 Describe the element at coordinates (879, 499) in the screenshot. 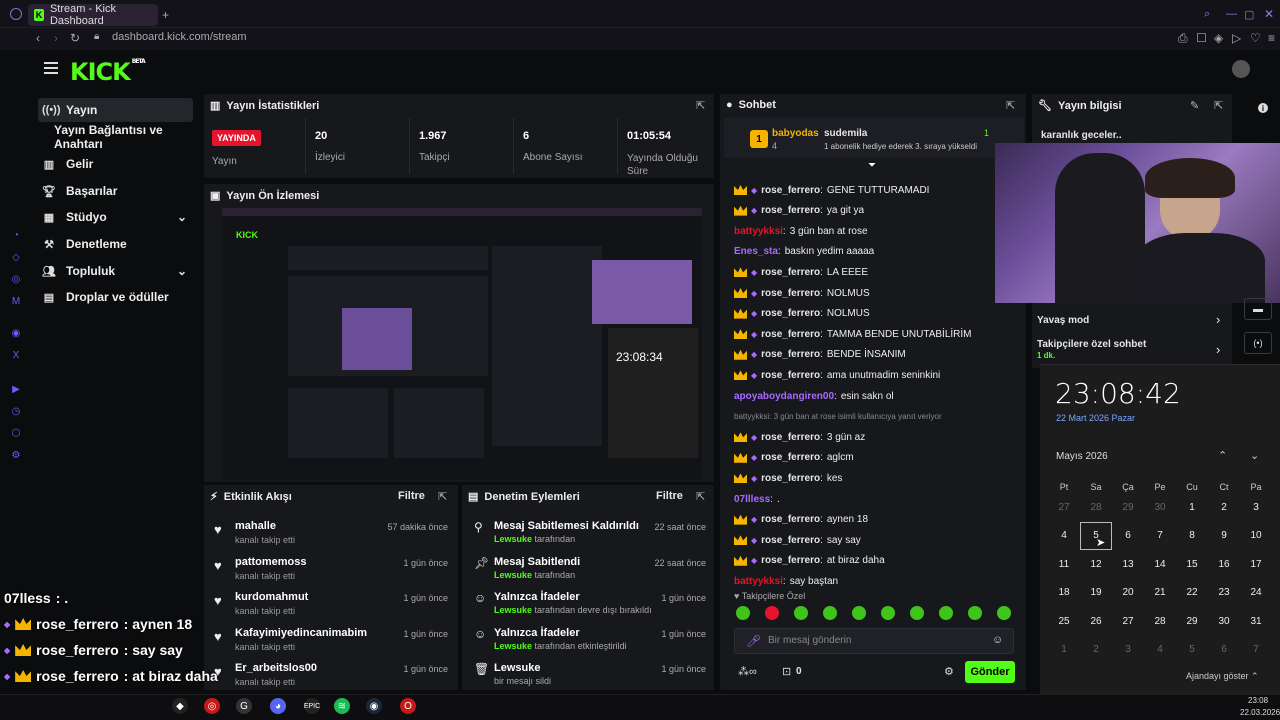

I see `chat-message: 07llless:.` at that location.